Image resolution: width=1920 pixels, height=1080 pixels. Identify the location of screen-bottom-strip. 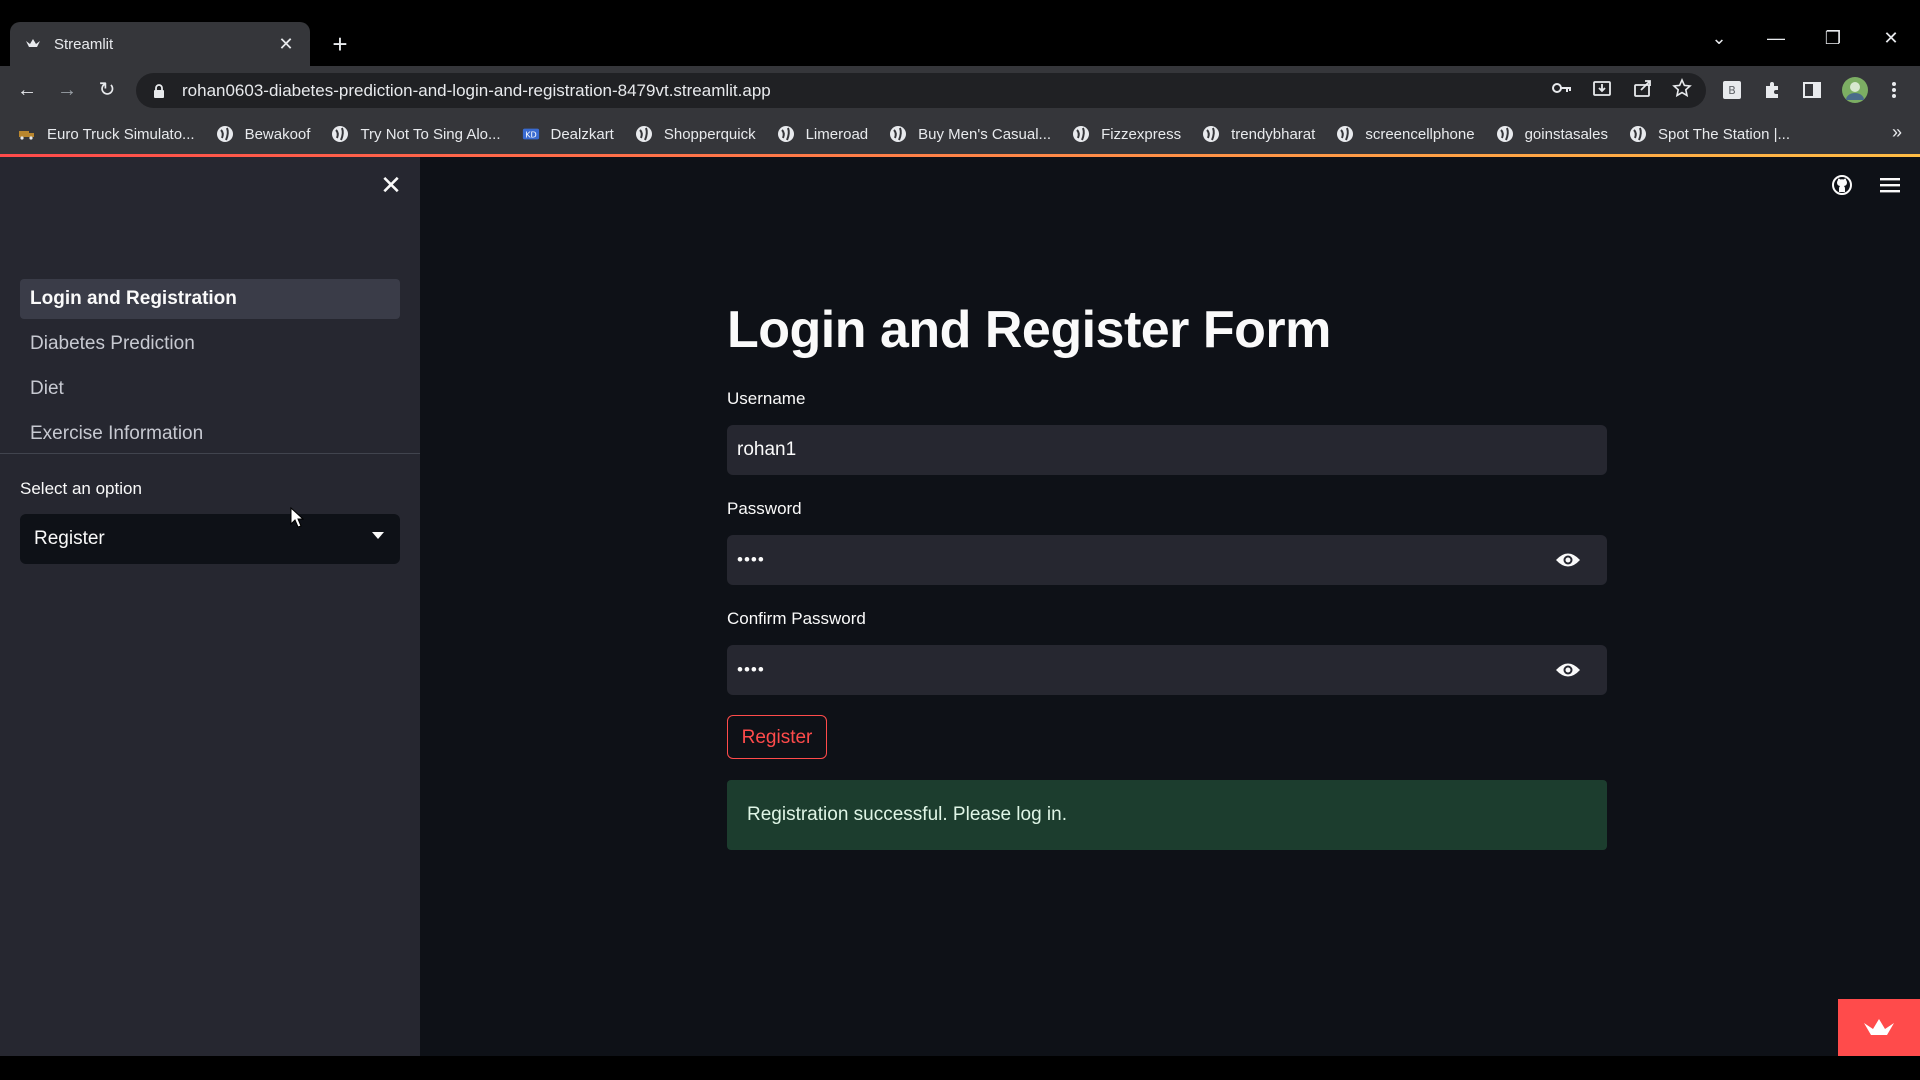
(960, 1068).